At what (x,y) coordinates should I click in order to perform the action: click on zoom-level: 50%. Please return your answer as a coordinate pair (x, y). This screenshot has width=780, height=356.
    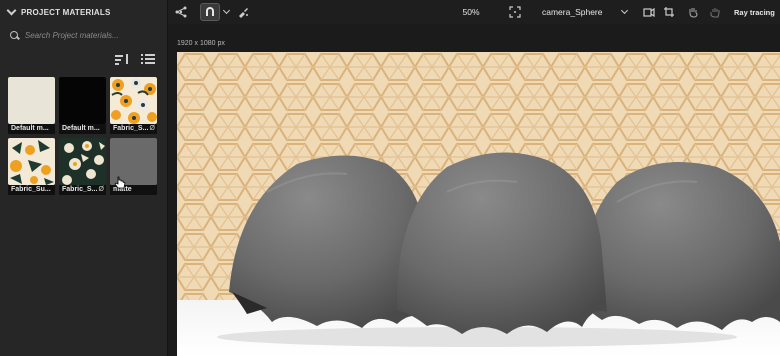
    Looking at the image, I should click on (471, 12).